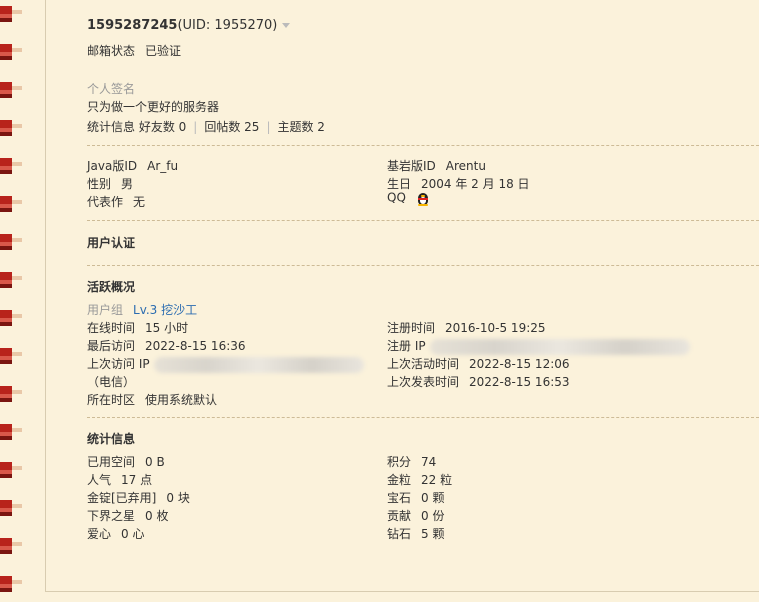 Image resolution: width=759 pixels, height=602 pixels. What do you see at coordinates (466, 328) in the screenshot?
I see `register-time: 注册时间 2016-10-5 19:25` at bounding box center [466, 328].